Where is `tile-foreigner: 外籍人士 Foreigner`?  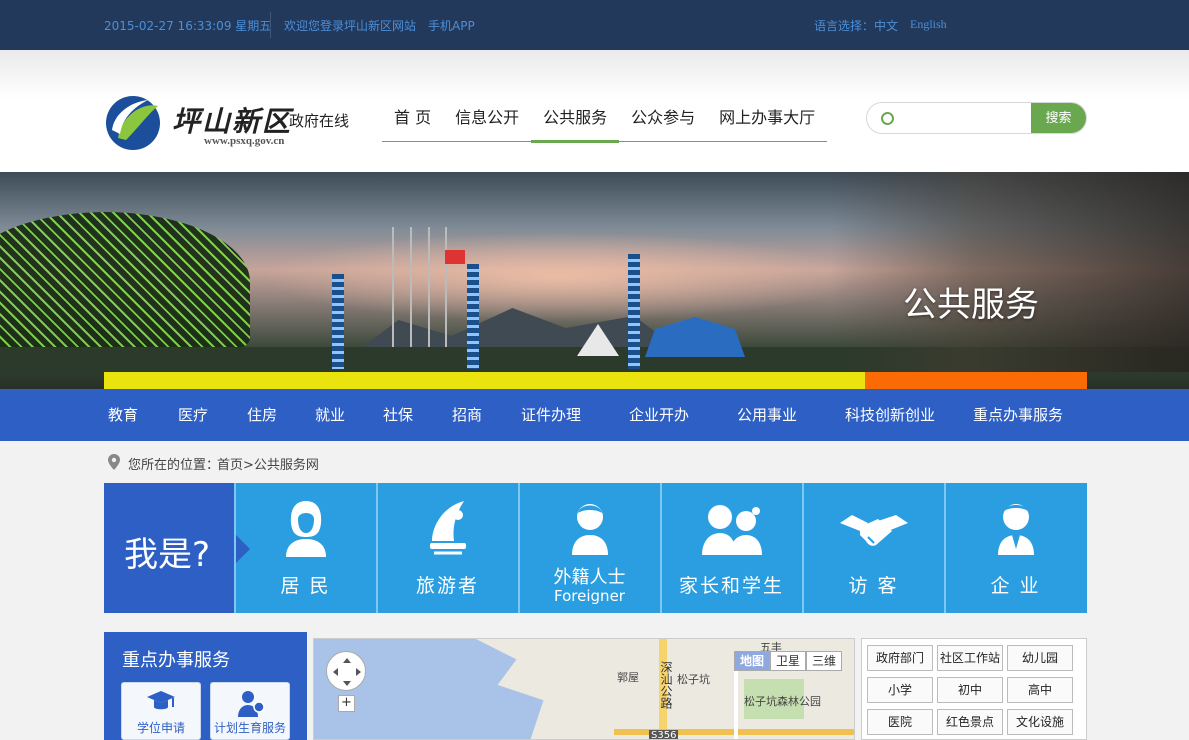
tile-foreigner: 外籍人士 Foreigner is located at coordinates (588, 548).